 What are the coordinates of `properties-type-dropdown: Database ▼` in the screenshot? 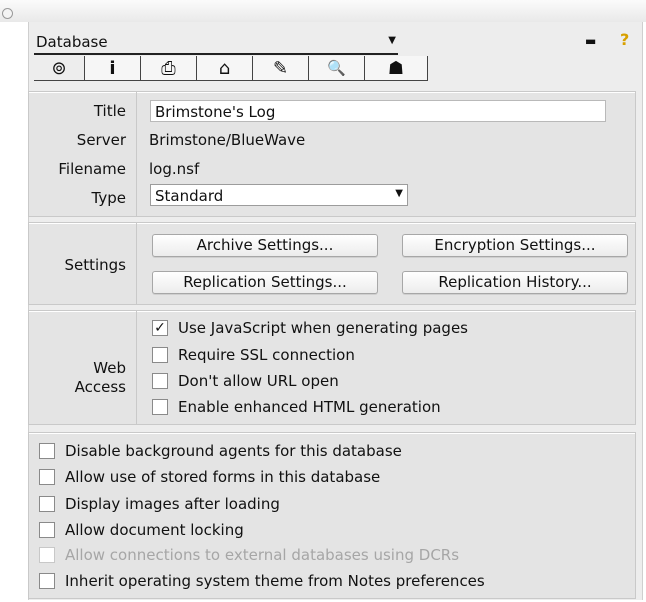 It's located at (216, 44).